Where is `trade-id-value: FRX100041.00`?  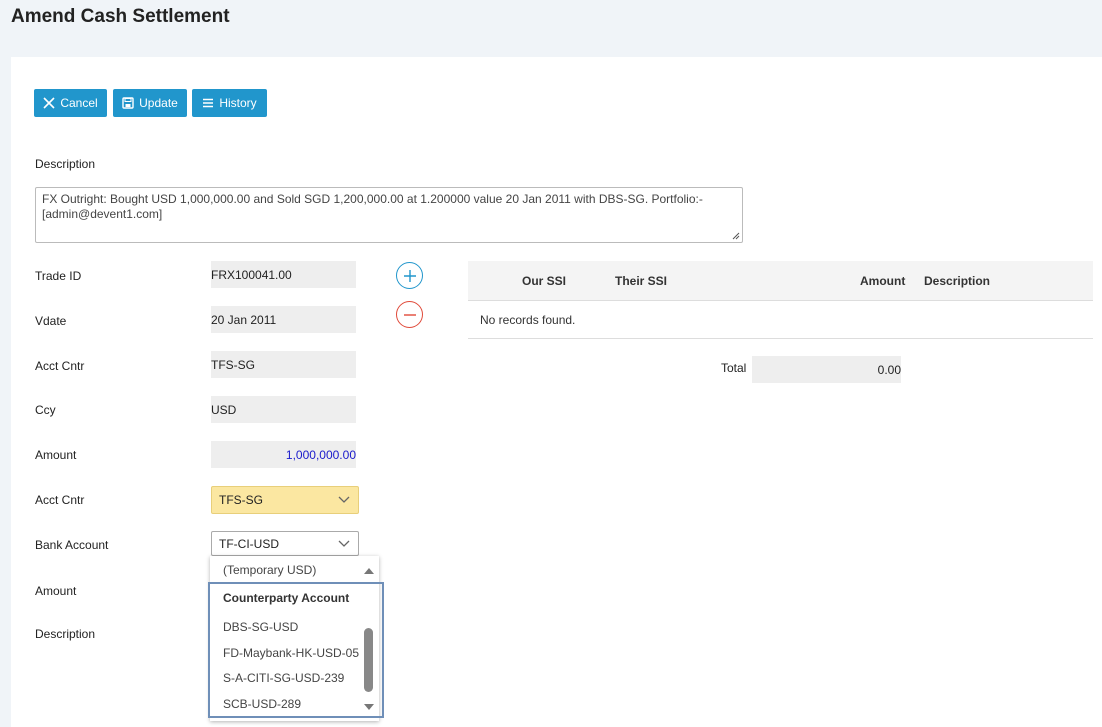
trade-id-value: FRX100041.00 is located at coordinates (251, 274).